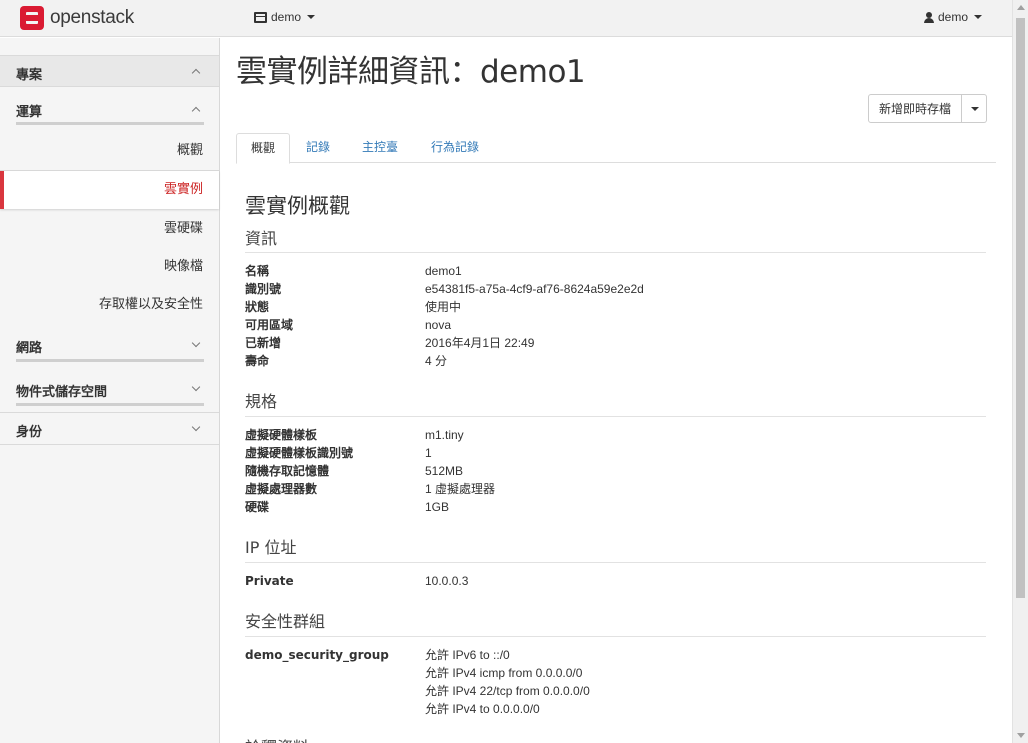 The height and width of the screenshot is (743, 1028). Describe the element at coordinates (467, 655) in the screenshot. I see `security-rule-text: 允許 IPv6 to ::/0` at that location.